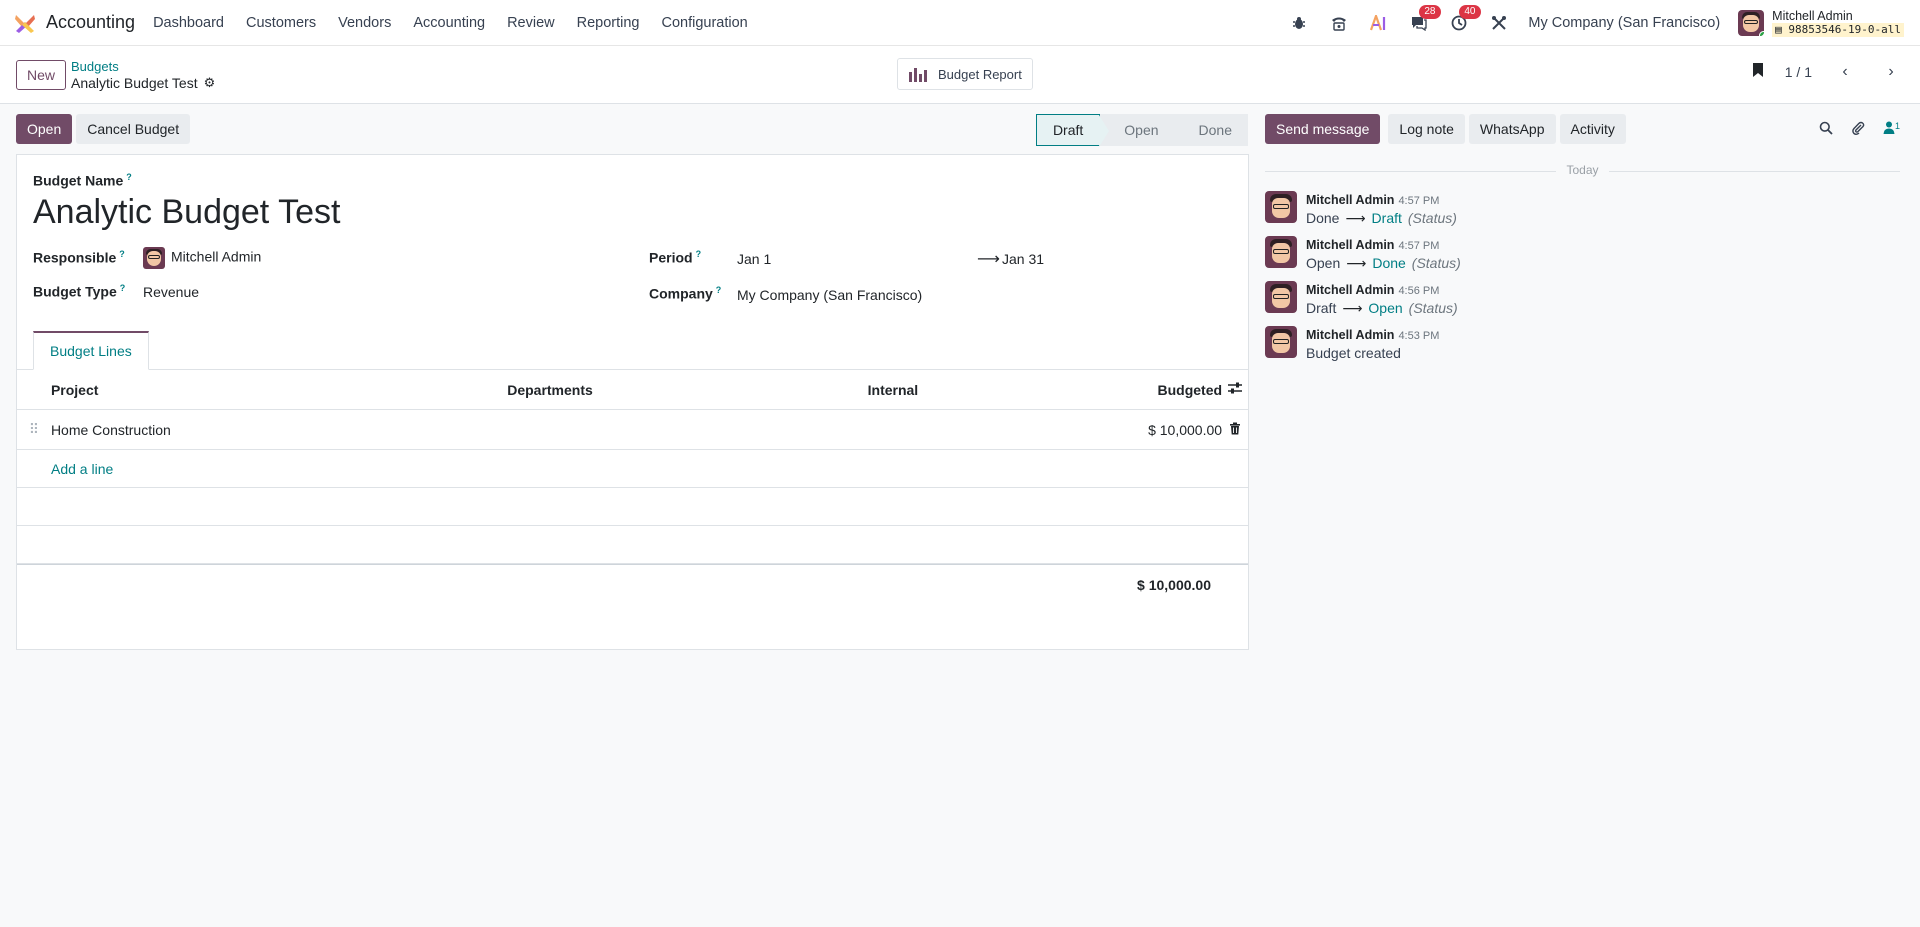  What do you see at coordinates (1169, 390) in the screenshot?
I see `column-budgeted: Budgeted` at bounding box center [1169, 390].